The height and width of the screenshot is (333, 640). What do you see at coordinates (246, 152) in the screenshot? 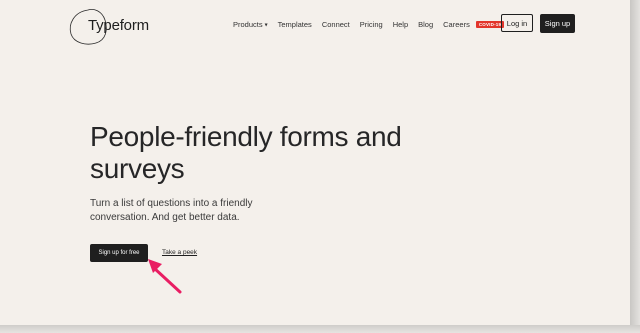
I see `hero-title: People-friendly forms and surveys` at bounding box center [246, 152].